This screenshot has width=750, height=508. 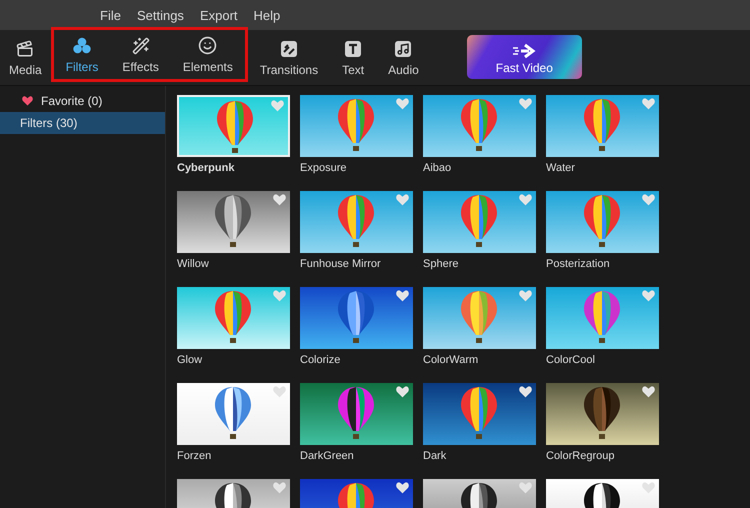 I want to click on toolbar-tab: Transitions, so click(x=289, y=57).